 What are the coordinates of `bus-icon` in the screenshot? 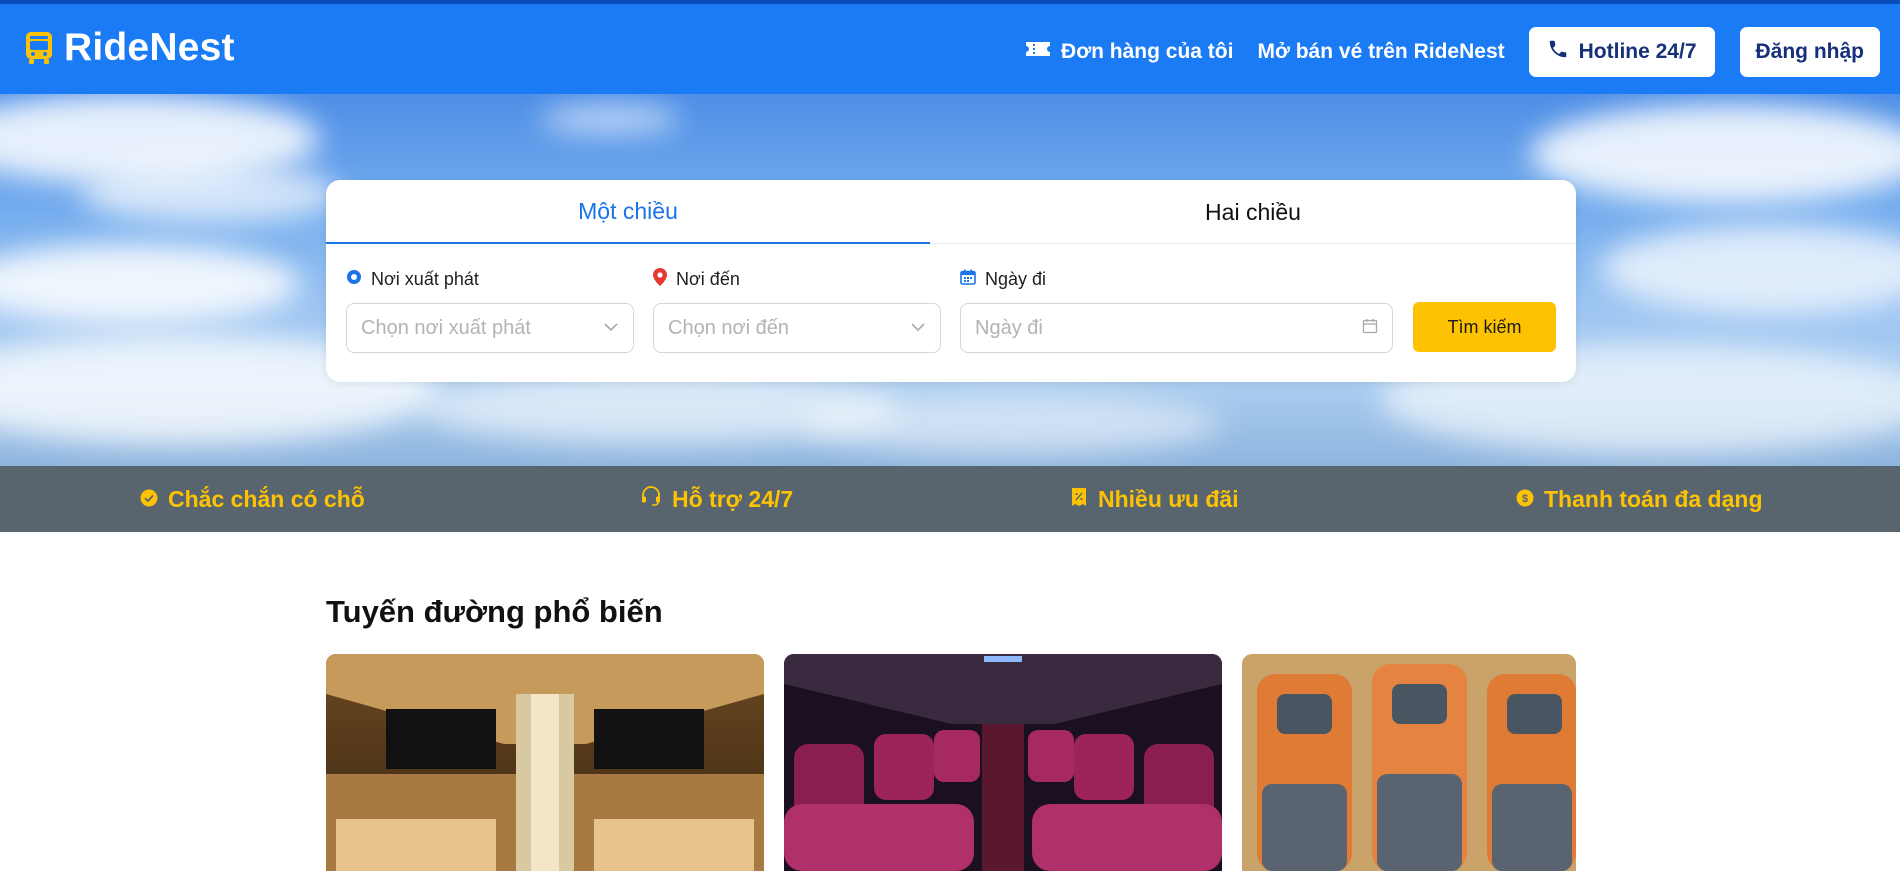 It's located at (39, 48).